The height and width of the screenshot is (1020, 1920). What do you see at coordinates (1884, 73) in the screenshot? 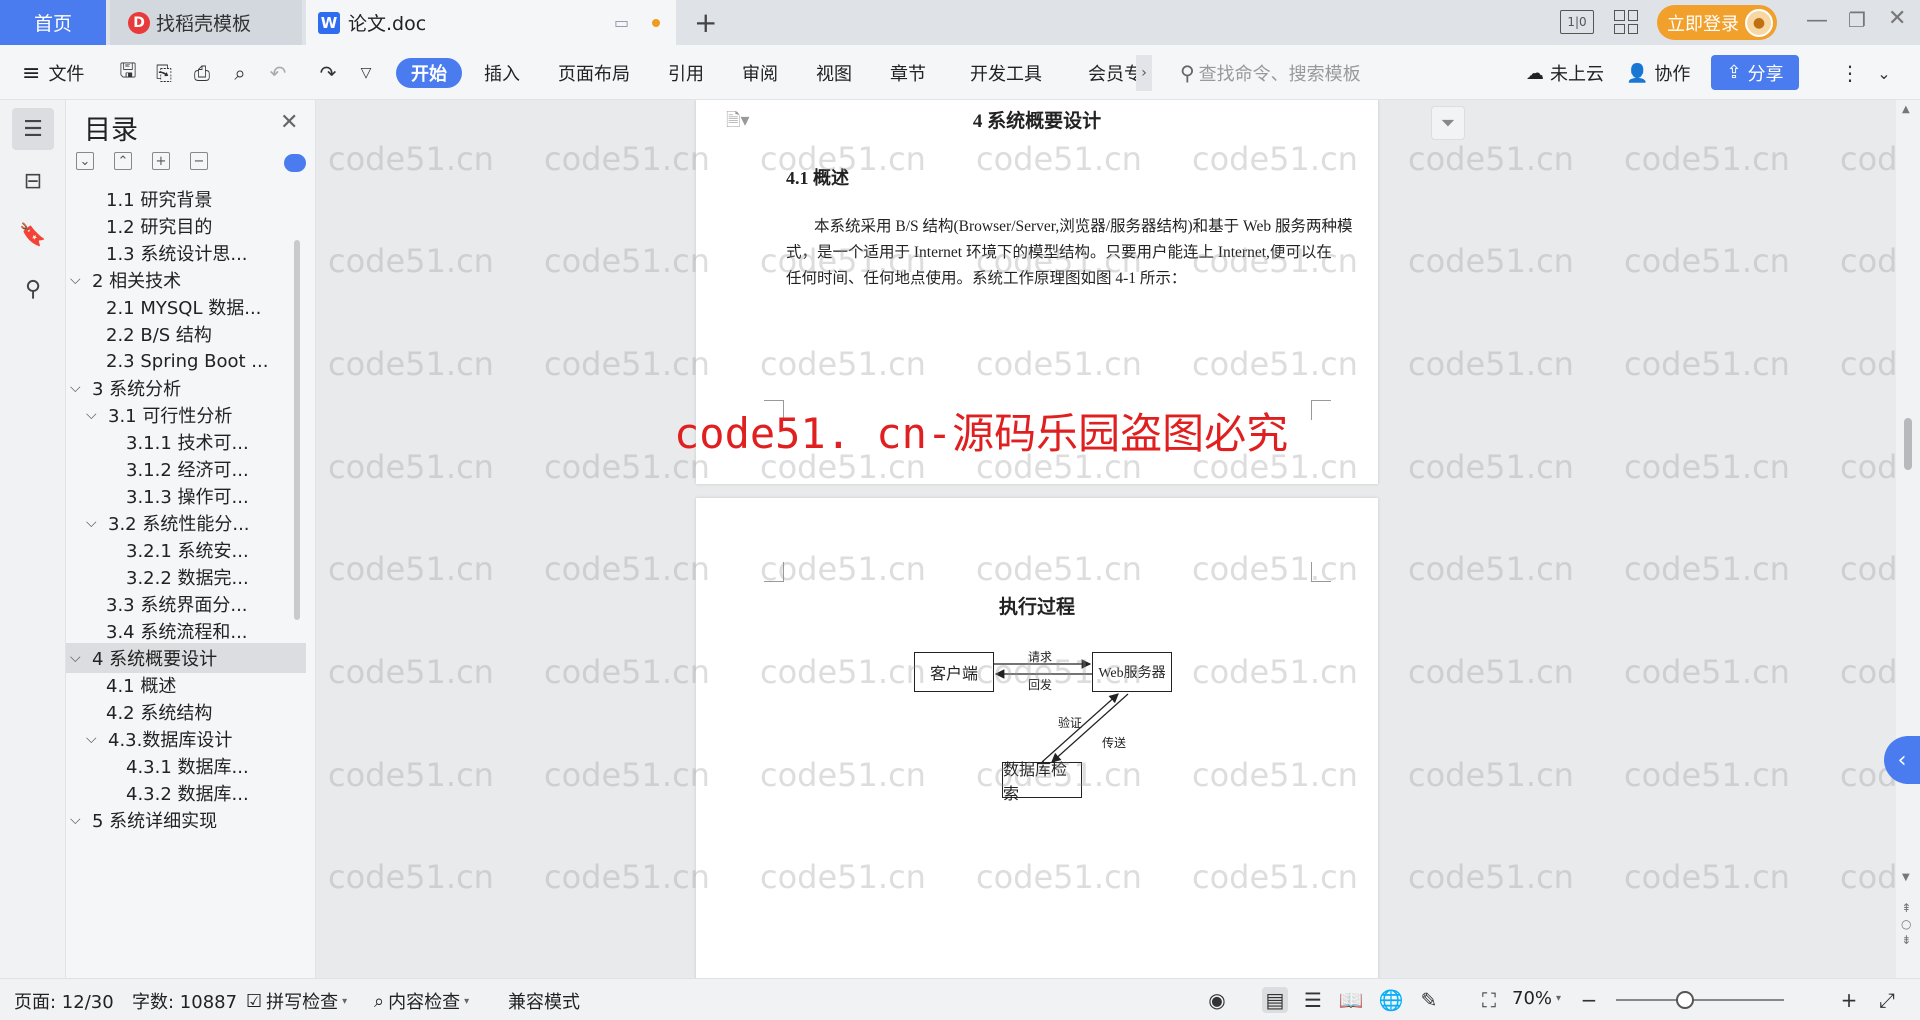
I see `collapse-ribbon-icon: ⌄` at bounding box center [1884, 73].